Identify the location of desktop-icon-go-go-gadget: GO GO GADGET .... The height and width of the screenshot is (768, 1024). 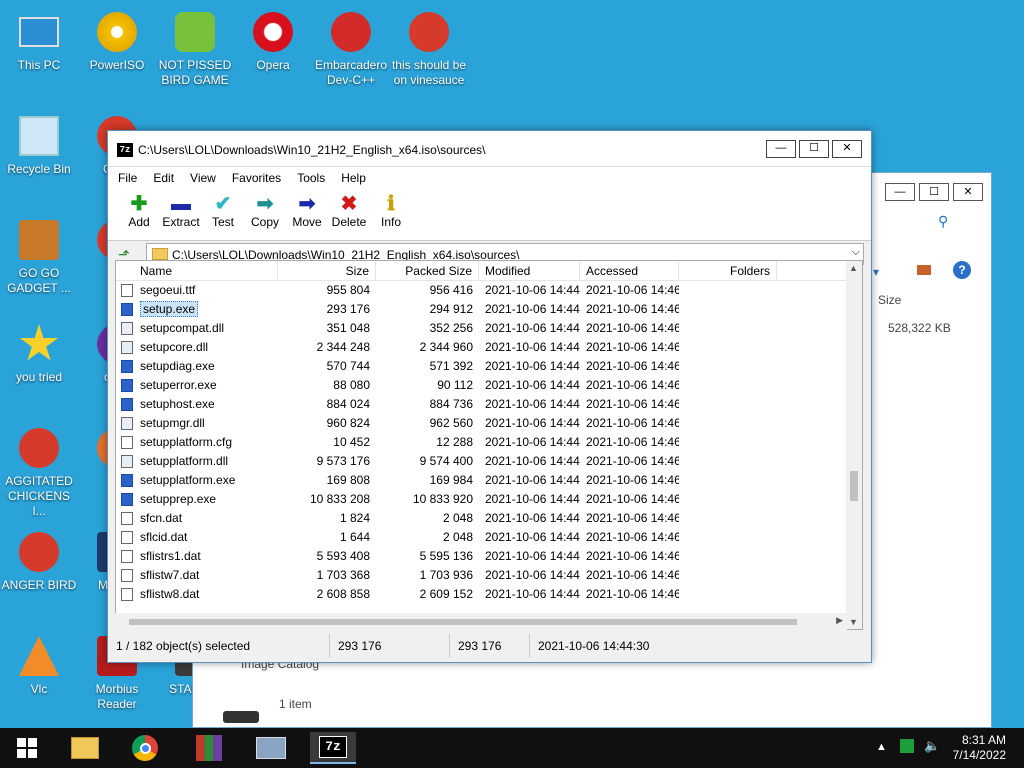
(39, 257).